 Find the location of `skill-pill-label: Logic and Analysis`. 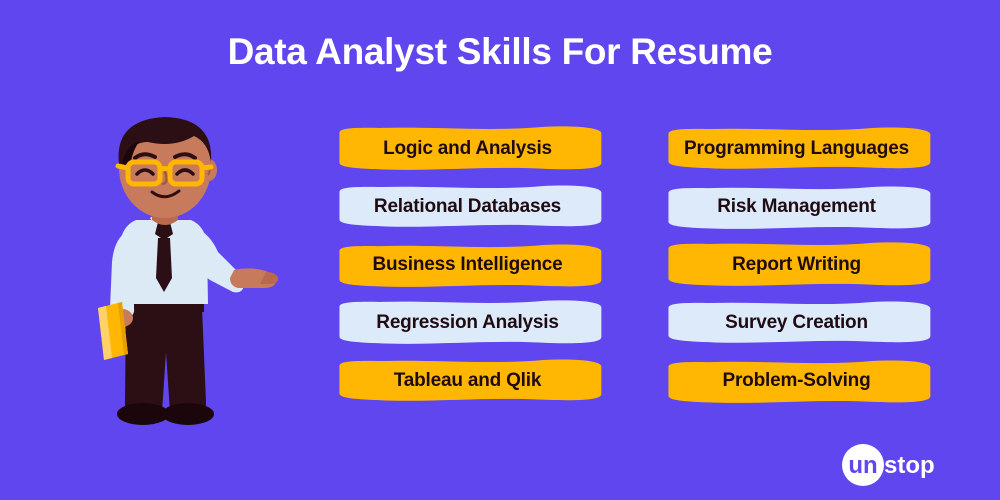

skill-pill-label: Logic and Analysis is located at coordinates (467, 148).